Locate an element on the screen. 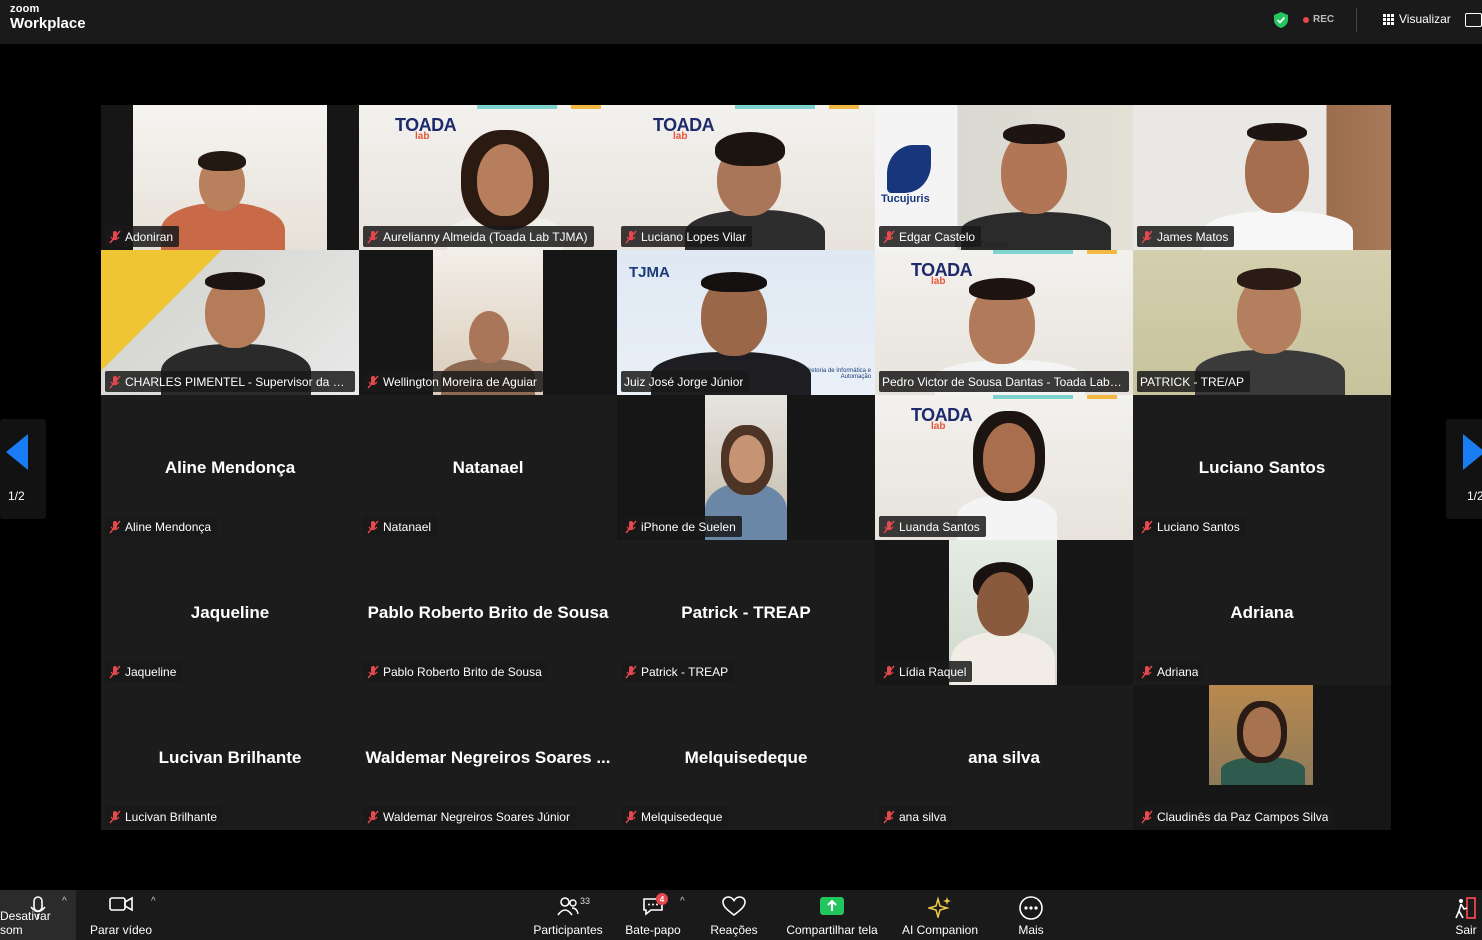 The width and height of the screenshot is (1482, 940). participant-tile: PATRICK - TRE/AP is located at coordinates (1262, 322).